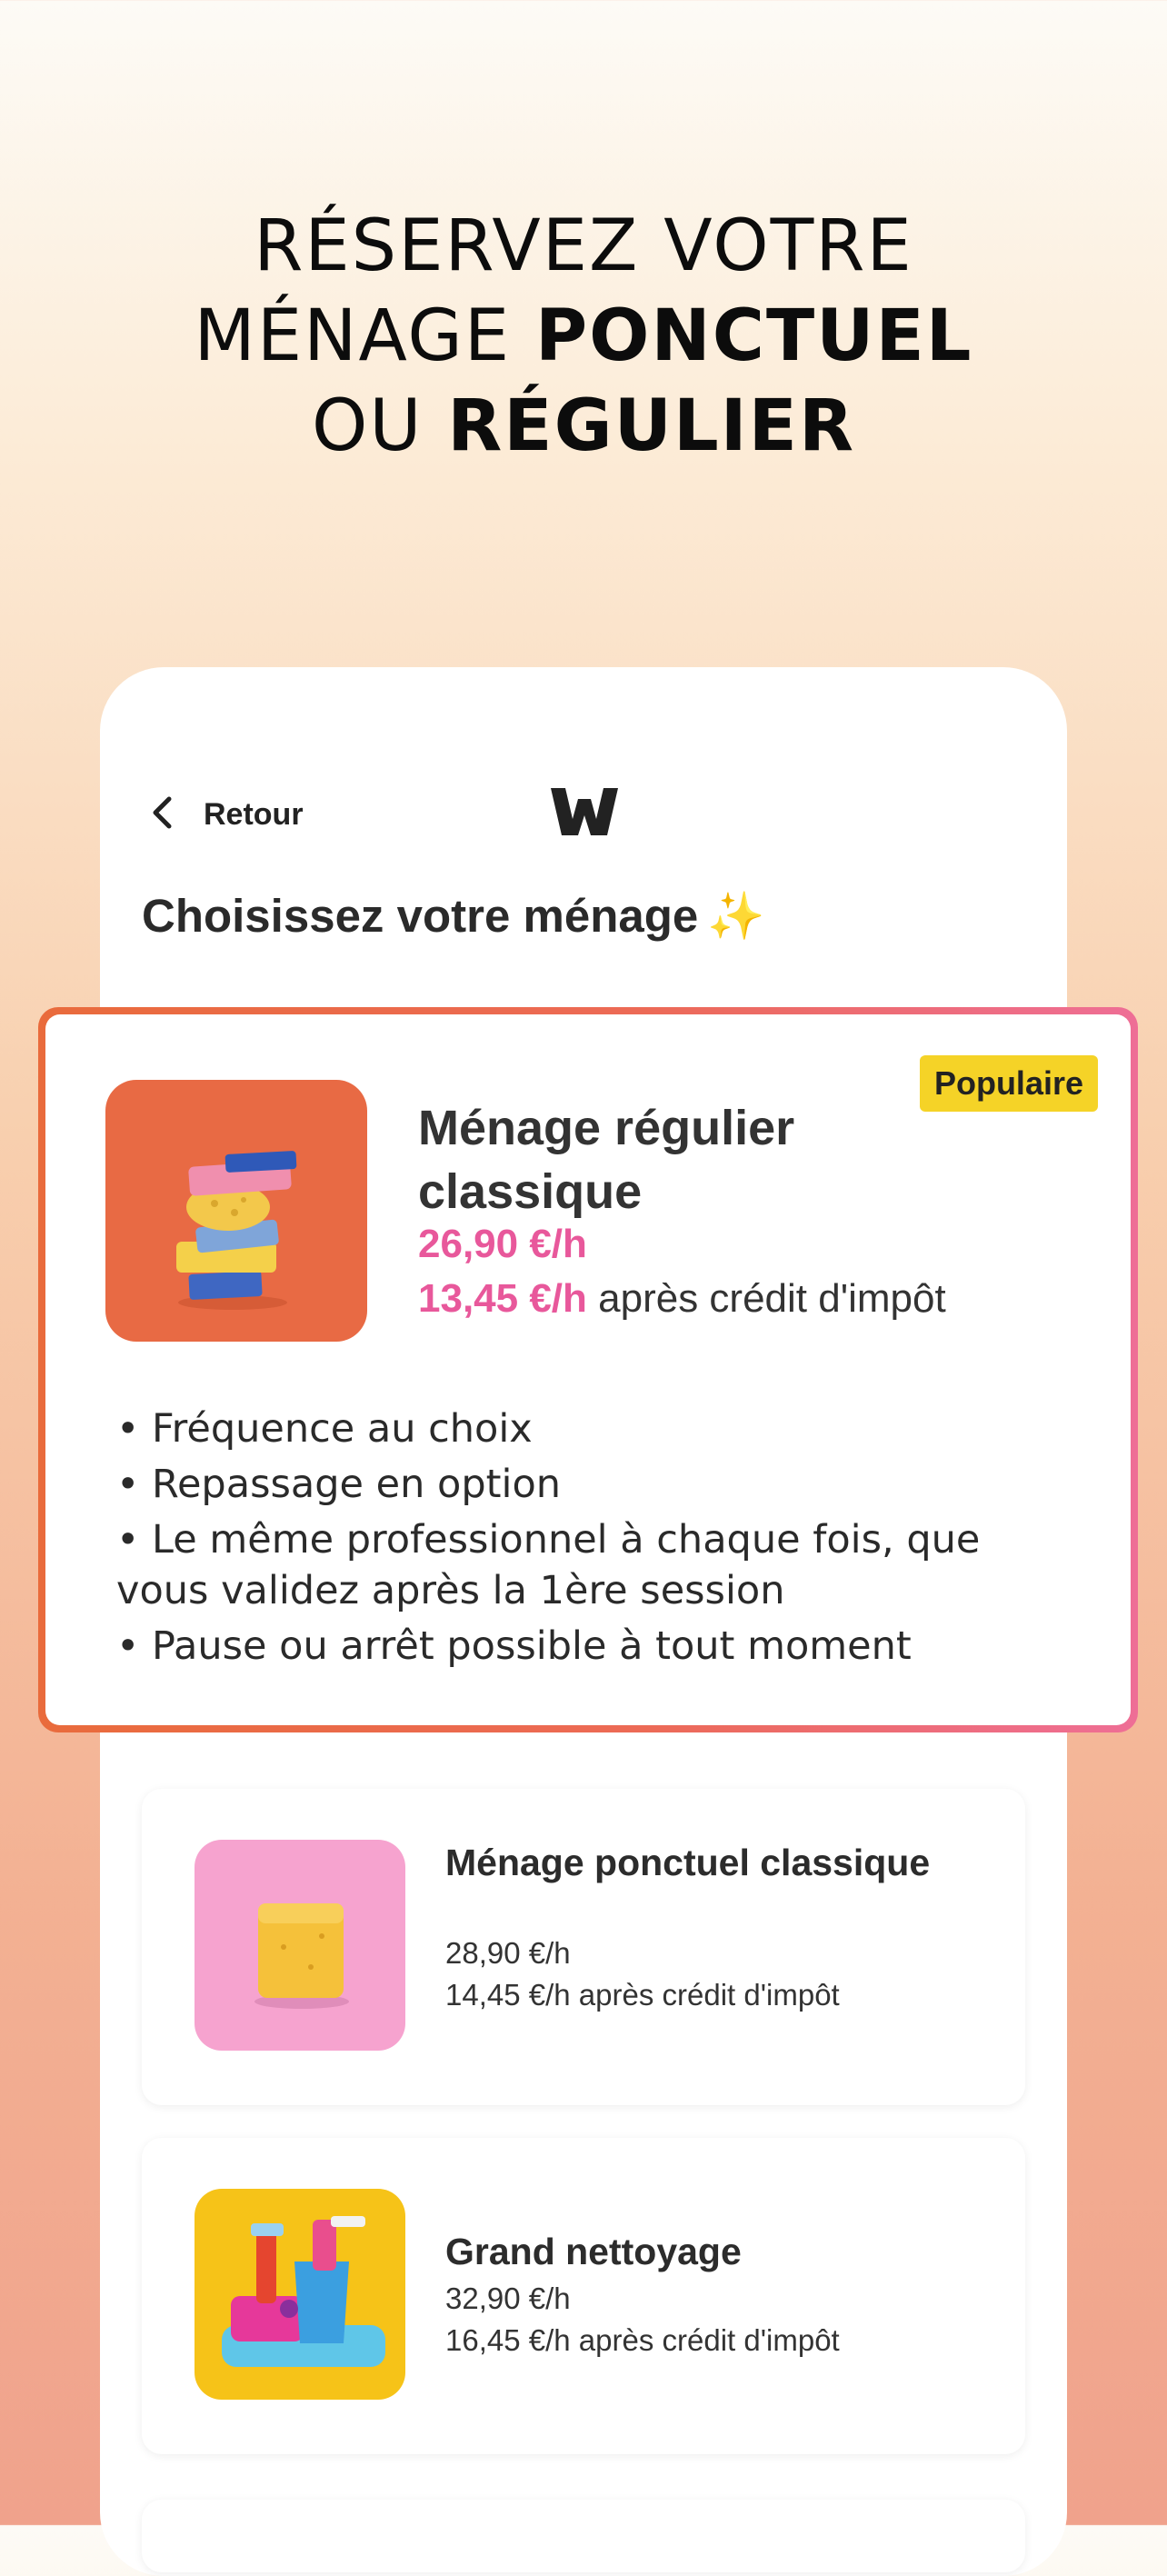 This screenshot has height=2576, width=1167. I want to click on feature-item: • Repassage en option, so click(338, 1484).